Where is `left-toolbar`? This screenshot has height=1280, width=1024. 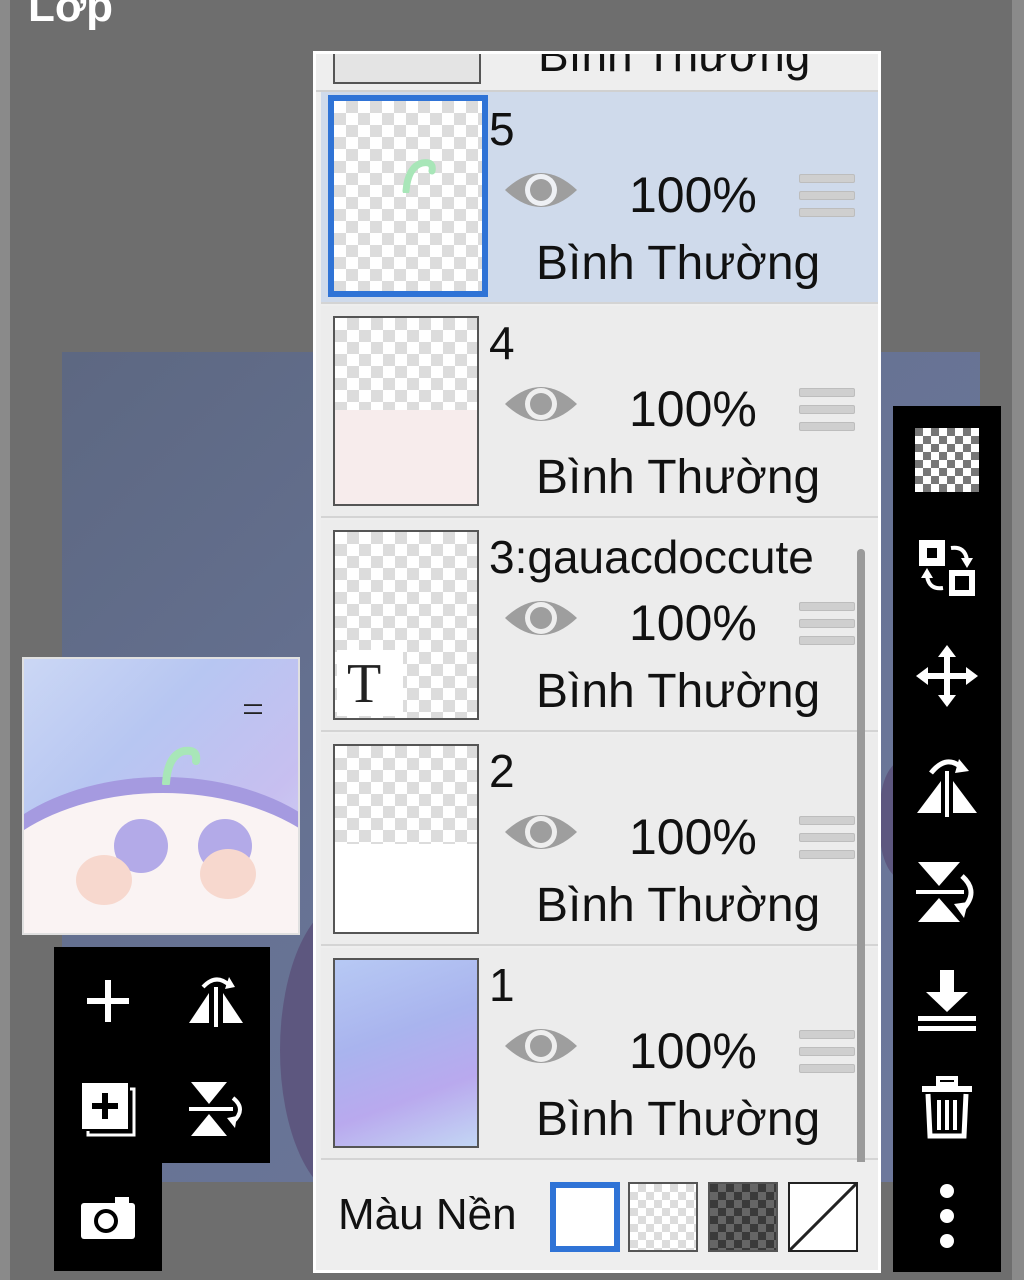 left-toolbar is located at coordinates (162, 1055).